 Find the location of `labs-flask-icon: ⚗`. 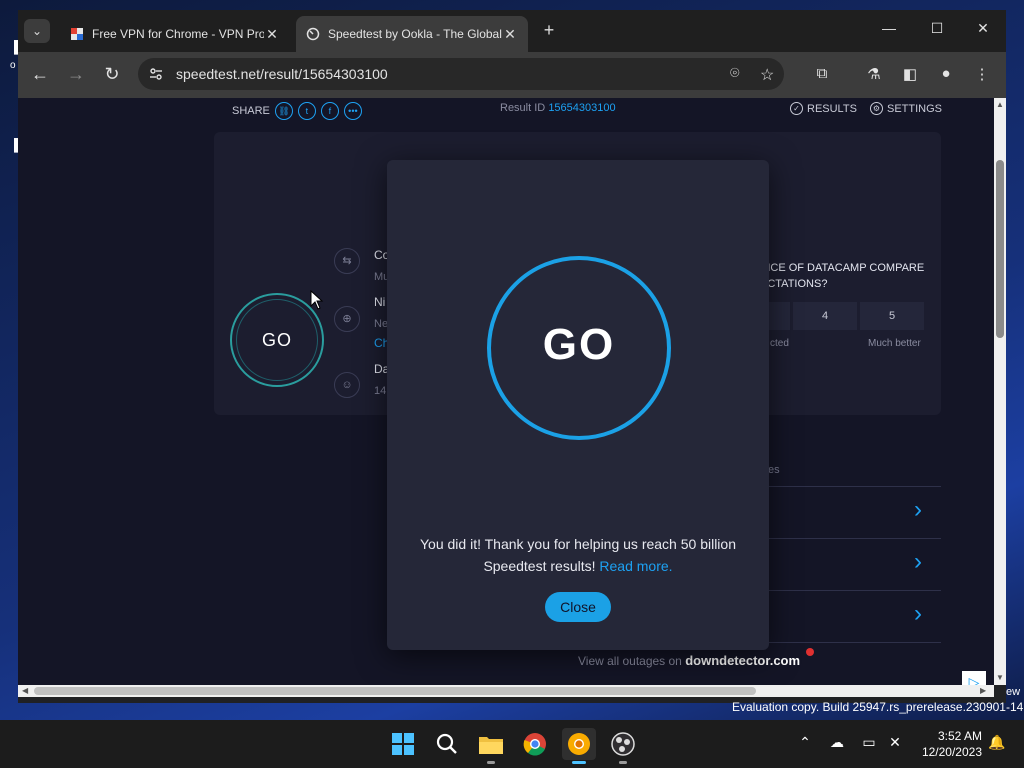

labs-flask-icon: ⚗ is located at coordinates (874, 74).